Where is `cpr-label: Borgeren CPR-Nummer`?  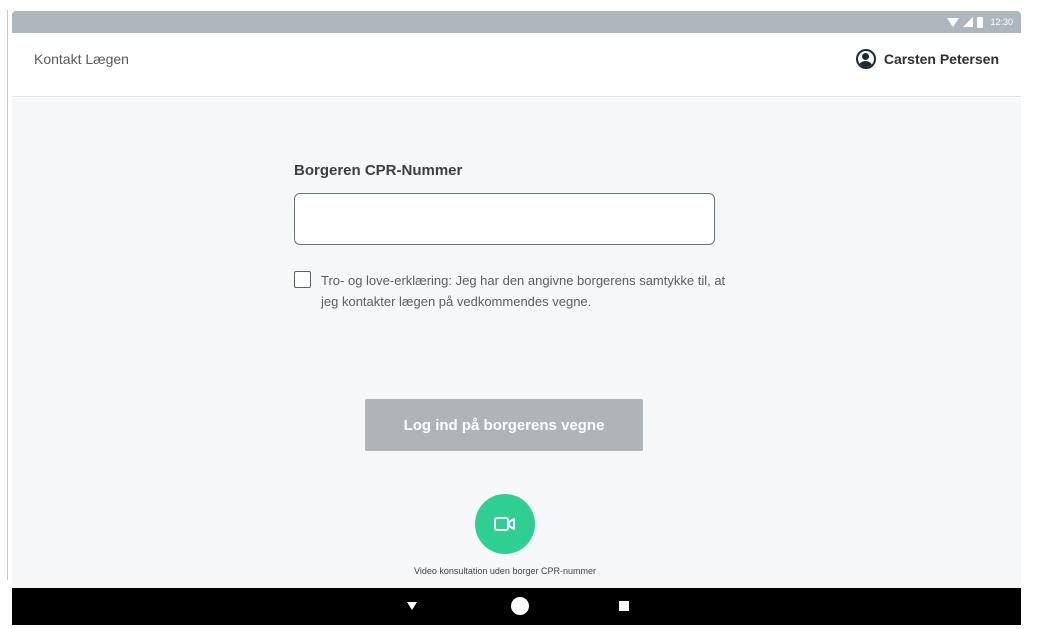 cpr-label: Borgeren CPR-Nummer is located at coordinates (378, 170).